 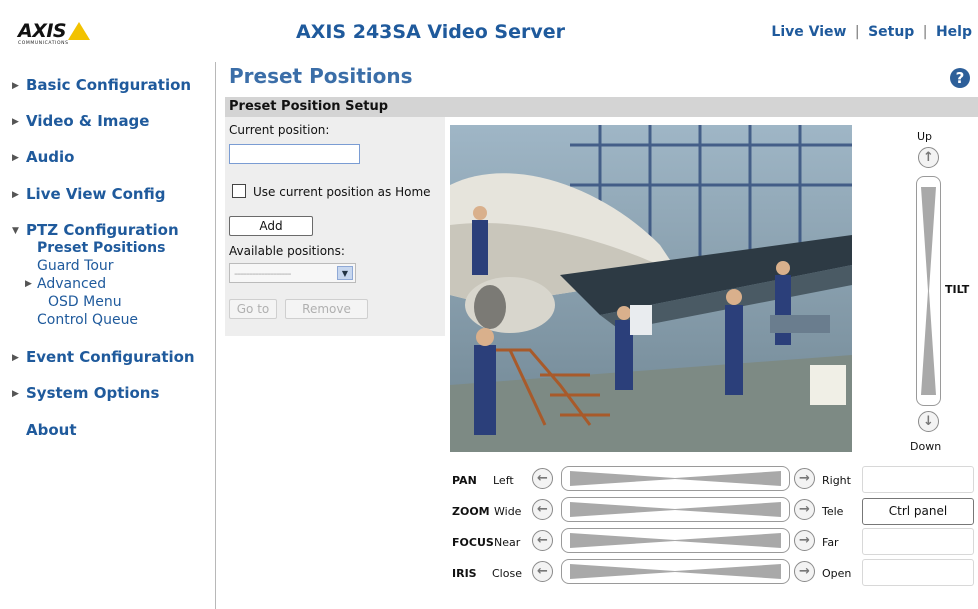 I want to click on sidebar-item-label: Live View Config, so click(x=96, y=194).